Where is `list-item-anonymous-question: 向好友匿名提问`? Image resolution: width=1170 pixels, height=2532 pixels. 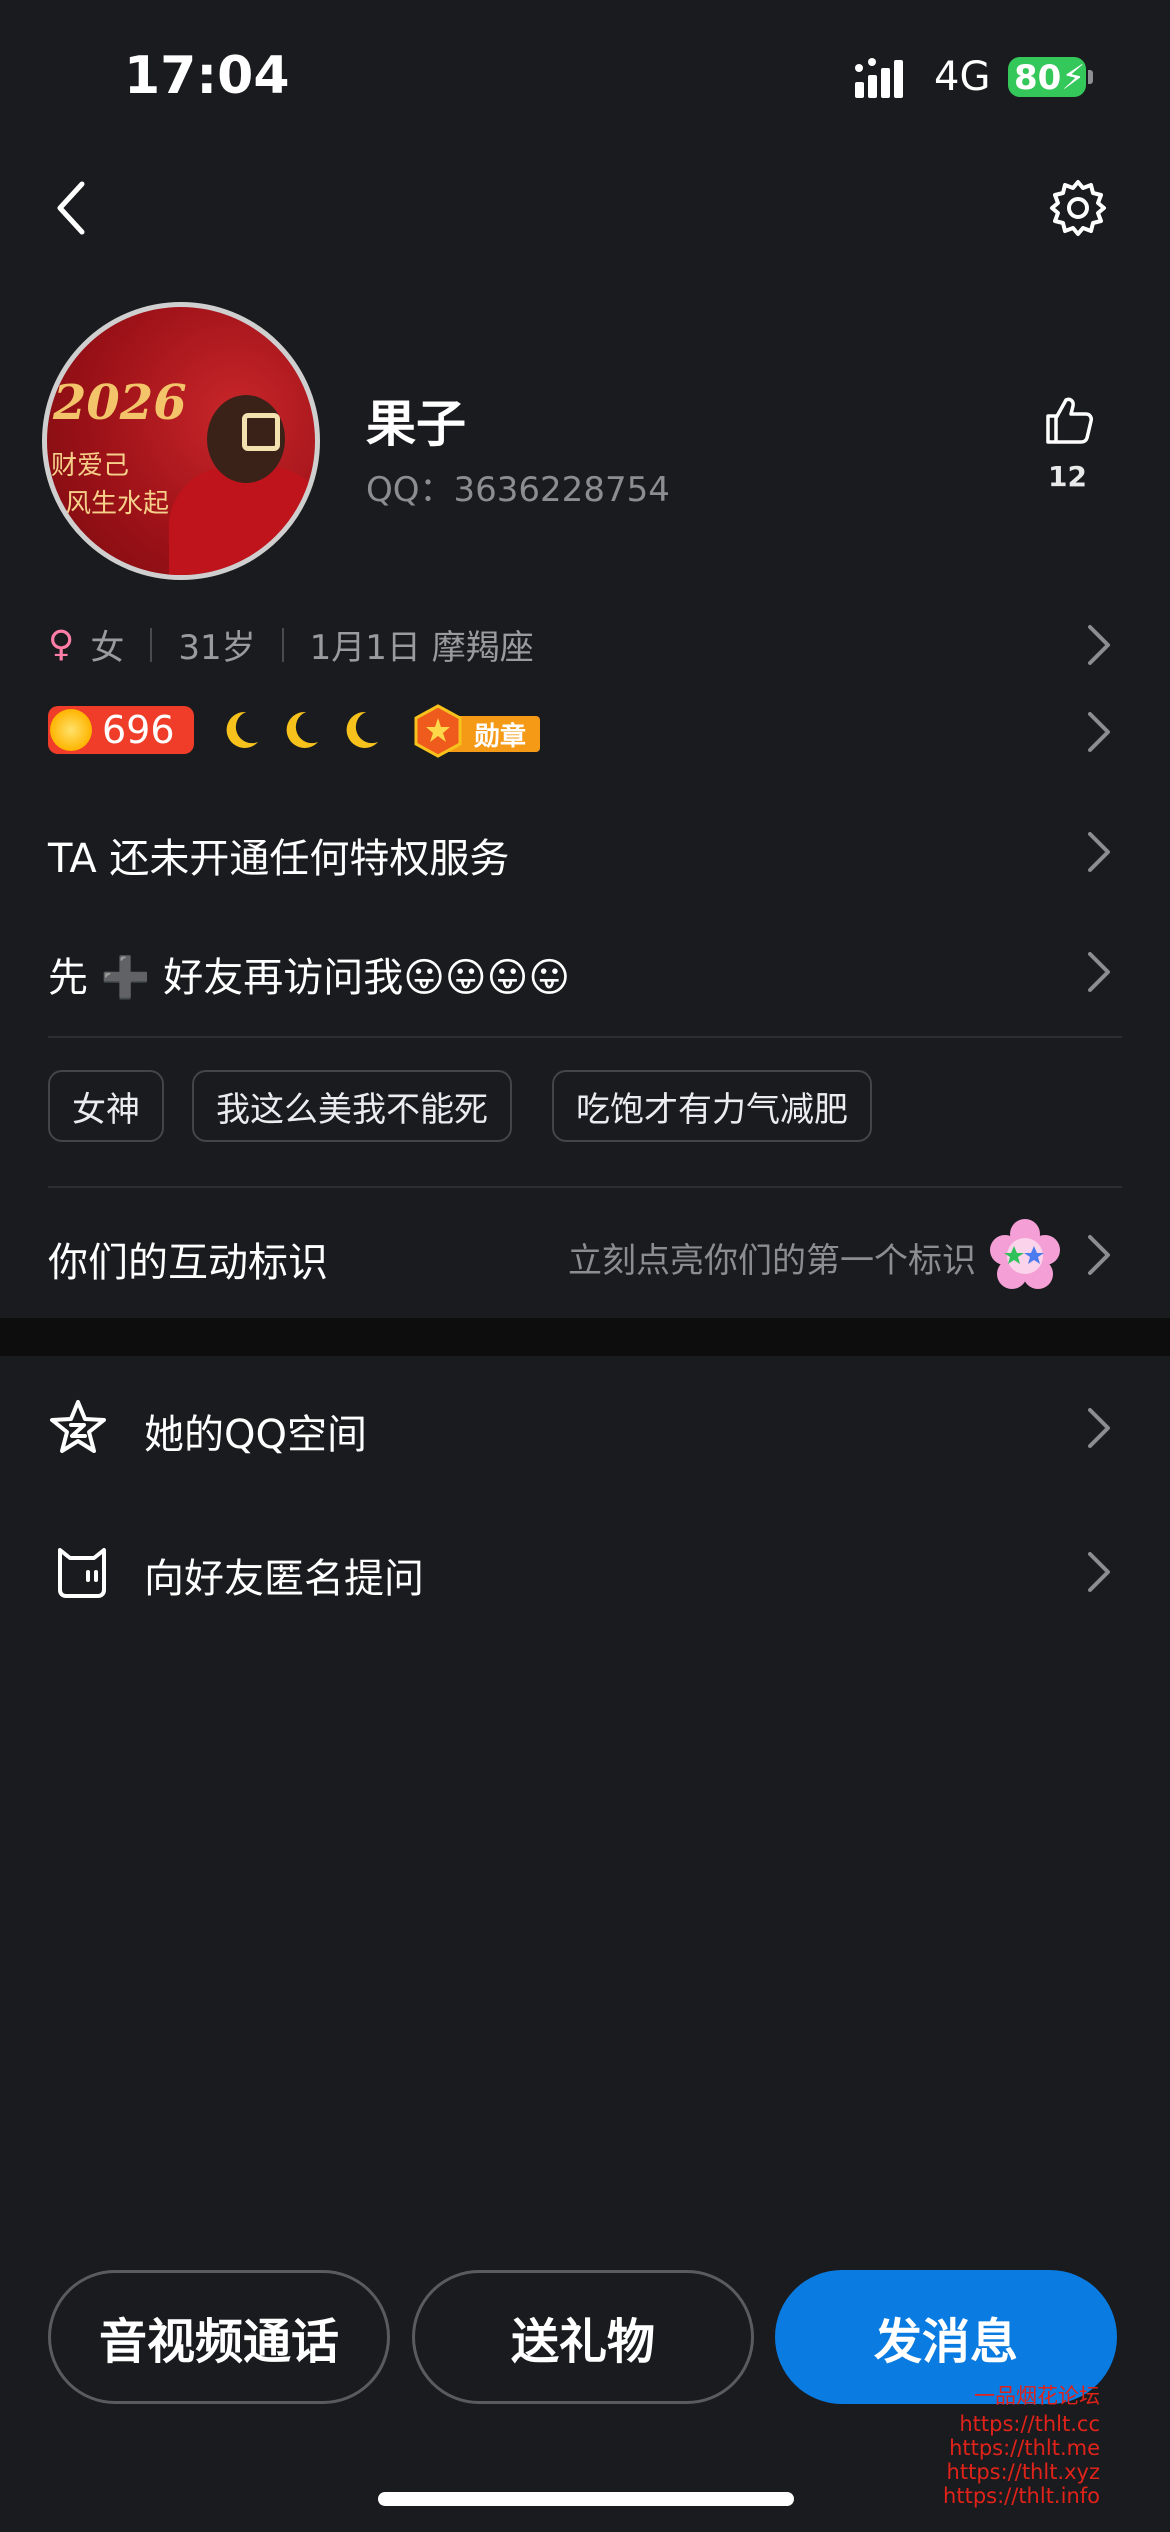 list-item-anonymous-question: 向好友匿名提问 is located at coordinates (284, 1575).